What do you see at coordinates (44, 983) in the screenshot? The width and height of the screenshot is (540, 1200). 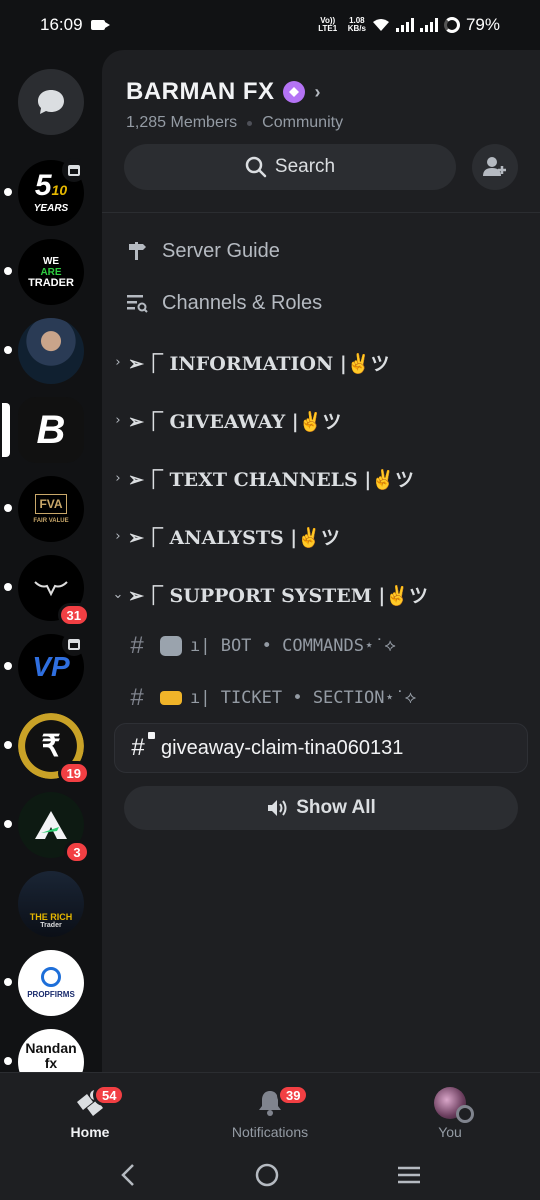 I see `server-icon-propfirms: PROPFIRMS` at bounding box center [44, 983].